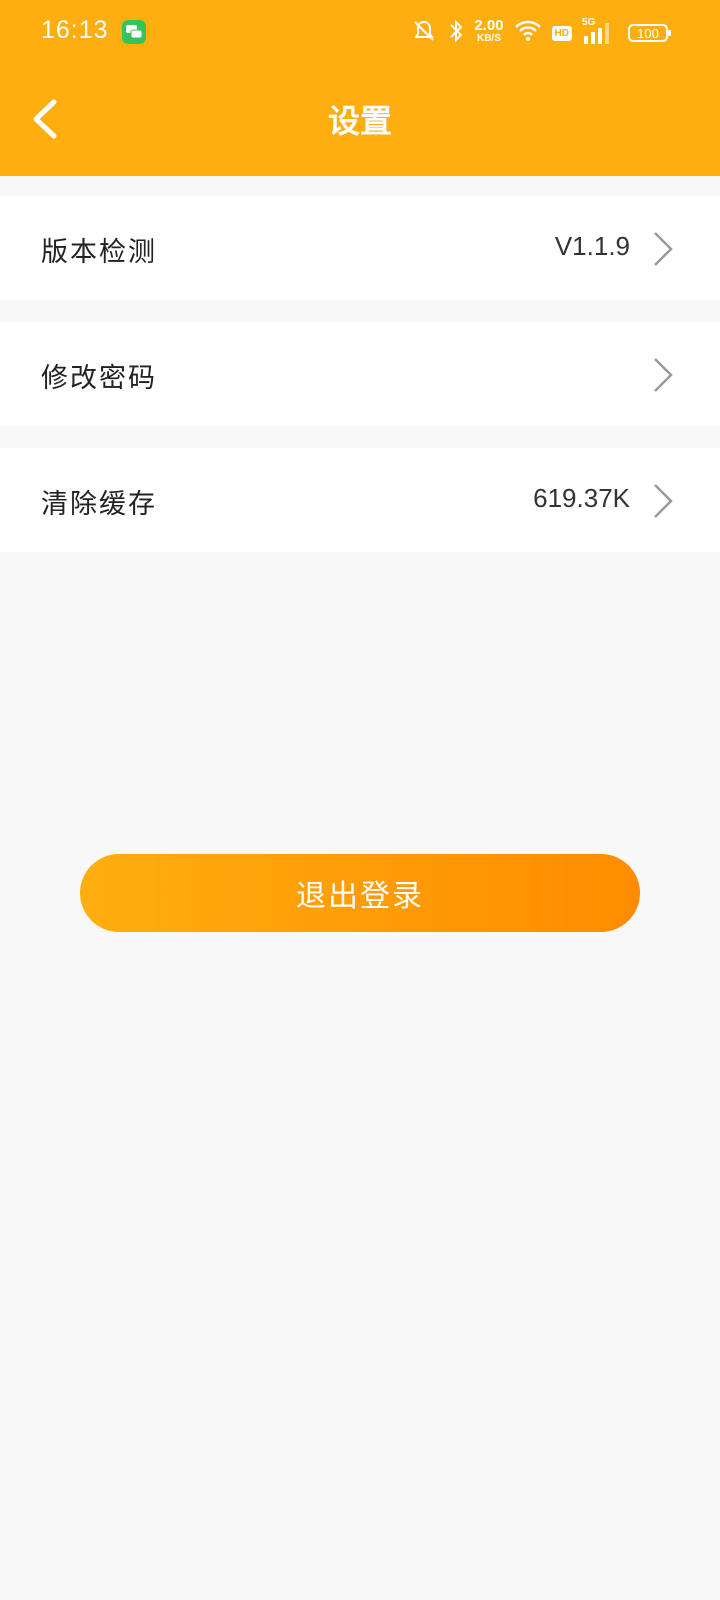 This screenshot has width=720, height=1600. What do you see at coordinates (649, 33) in the screenshot?
I see `battery-icon: 100` at bounding box center [649, 33].